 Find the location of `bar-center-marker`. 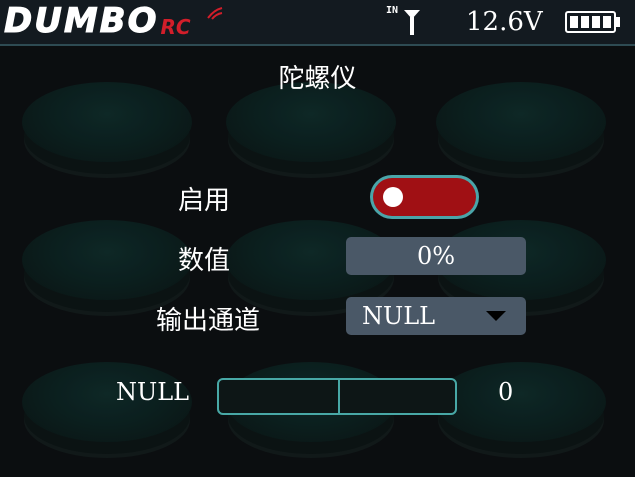

bar-center-marker is located at coordinates (339, 396).